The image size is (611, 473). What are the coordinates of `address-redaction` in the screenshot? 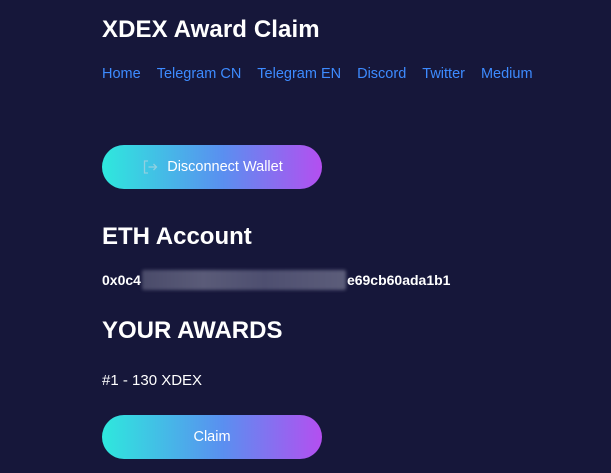 It's located at (243, 280).